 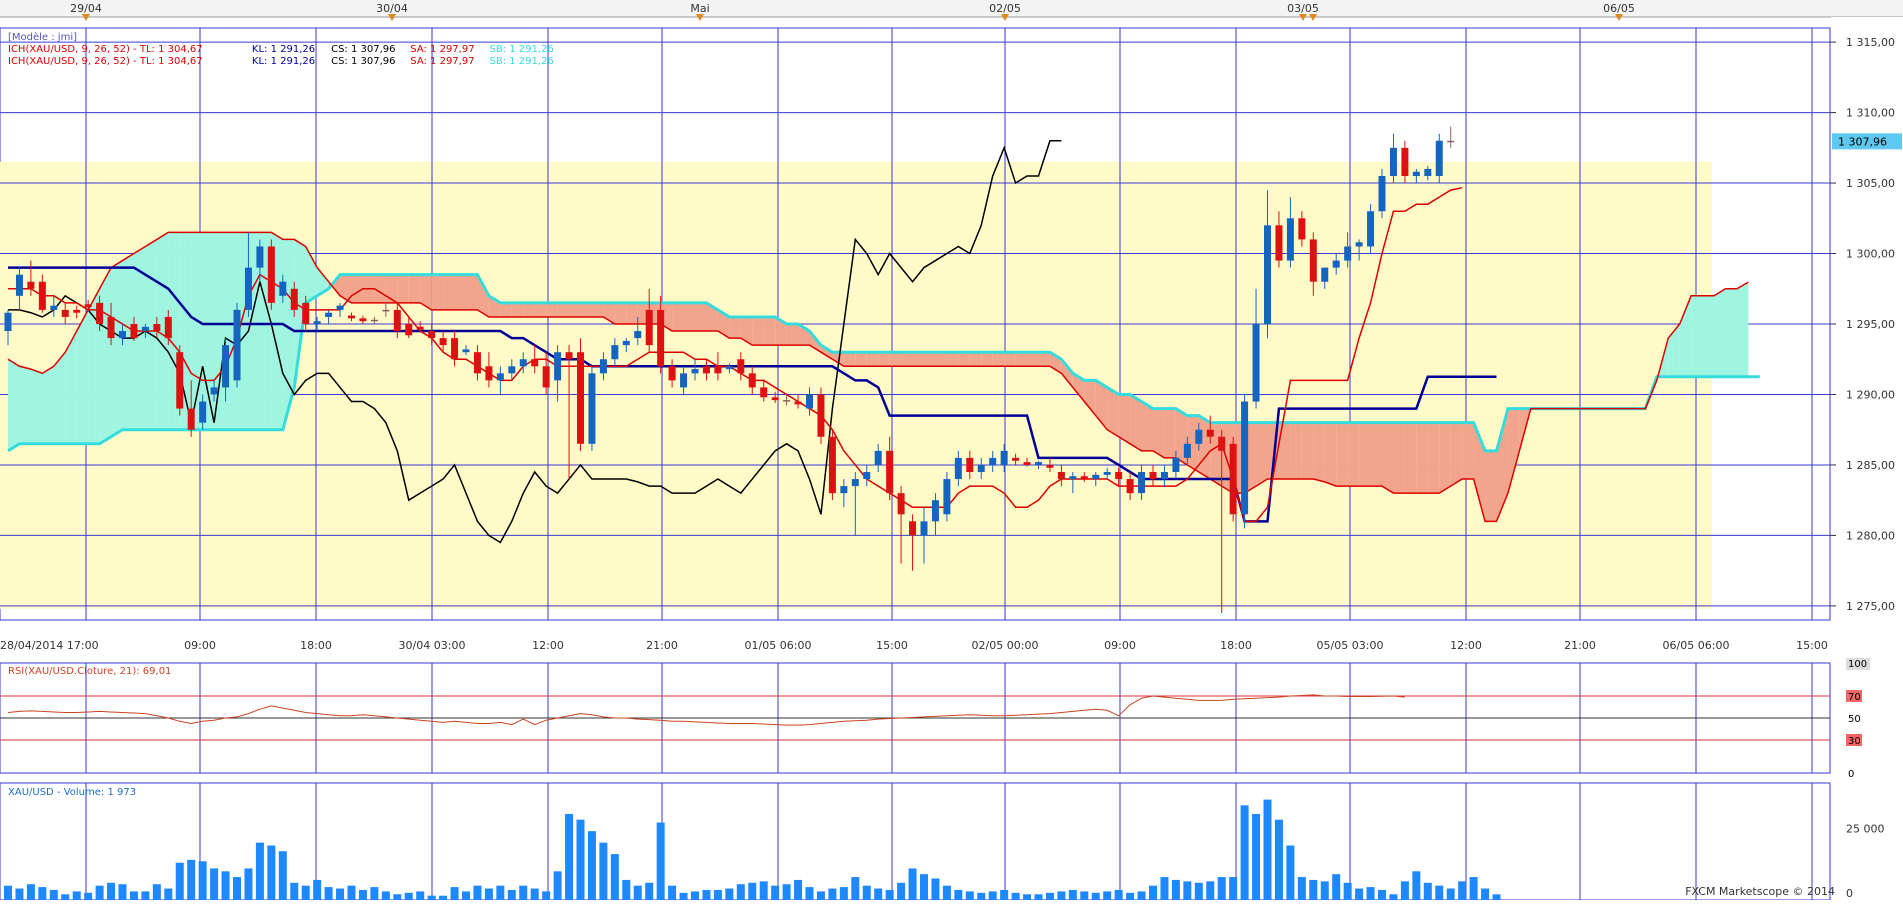 I want to click on price-tick-label: 1 290,00, so click(x=1870, y=394).